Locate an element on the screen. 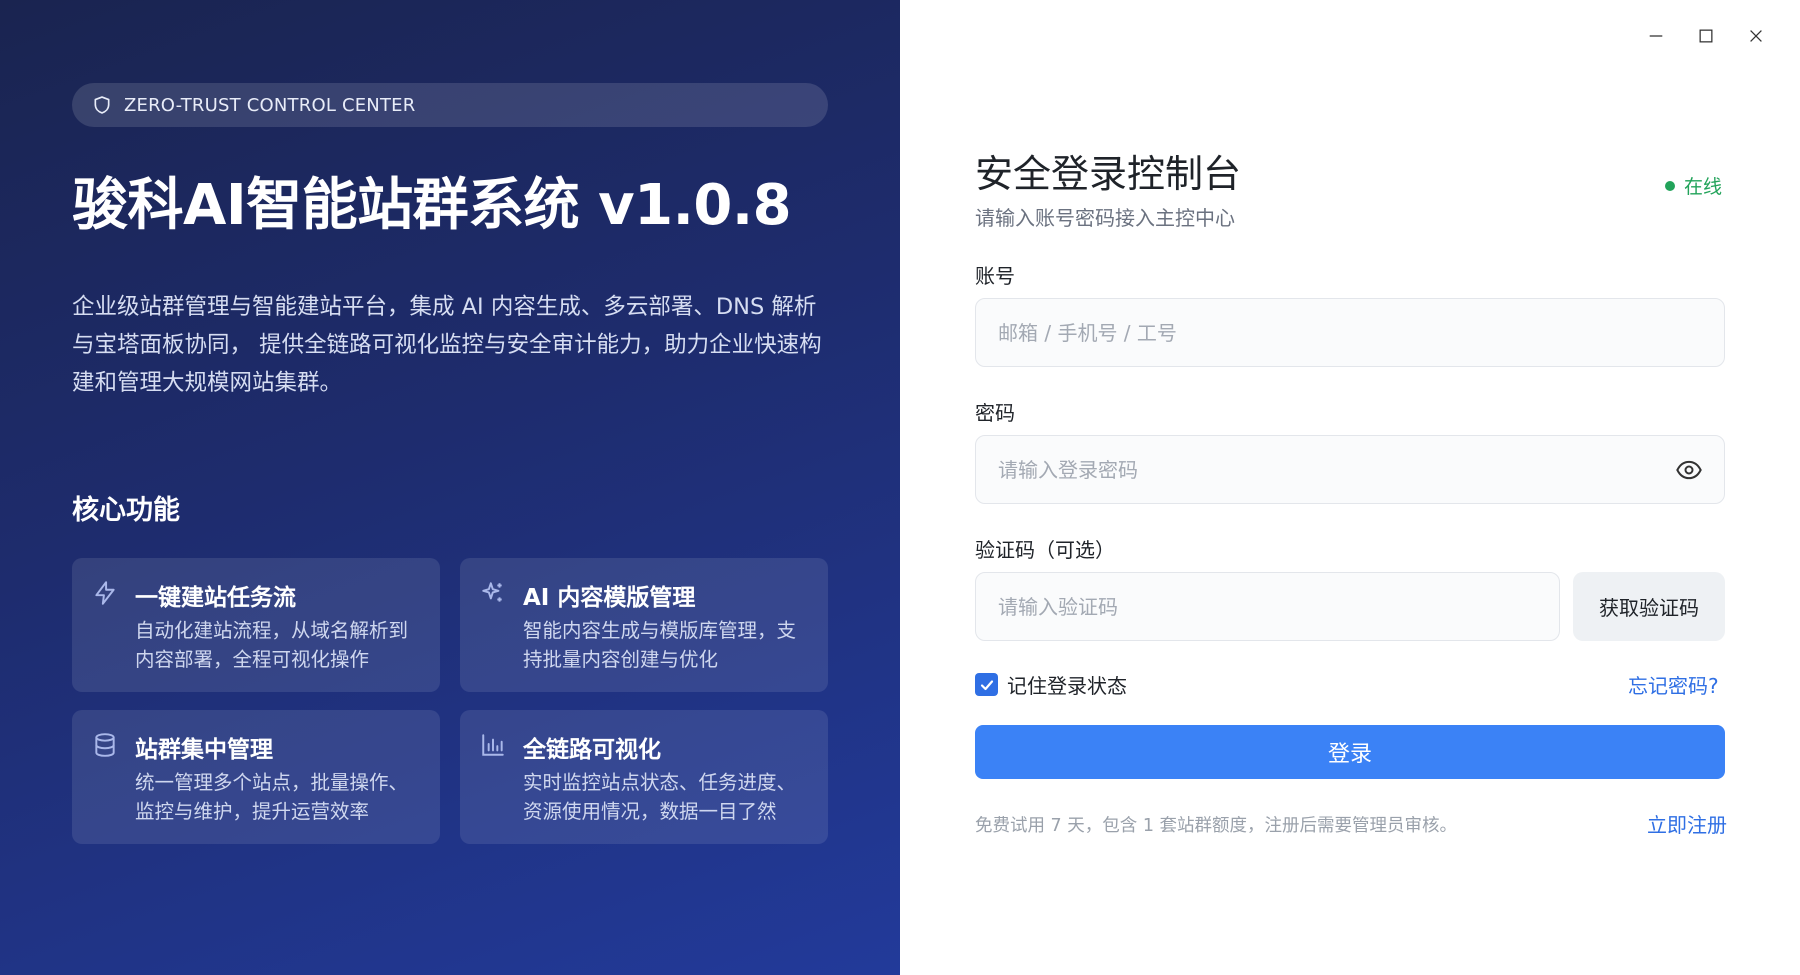 Image resolution: width=1800 pixels, height=975 pixels. feature-card-site-management: 站群集中管理 统一管理多个站点，批量操作、监控与维护，提升运营效率 is located at coordinates (256, 777).